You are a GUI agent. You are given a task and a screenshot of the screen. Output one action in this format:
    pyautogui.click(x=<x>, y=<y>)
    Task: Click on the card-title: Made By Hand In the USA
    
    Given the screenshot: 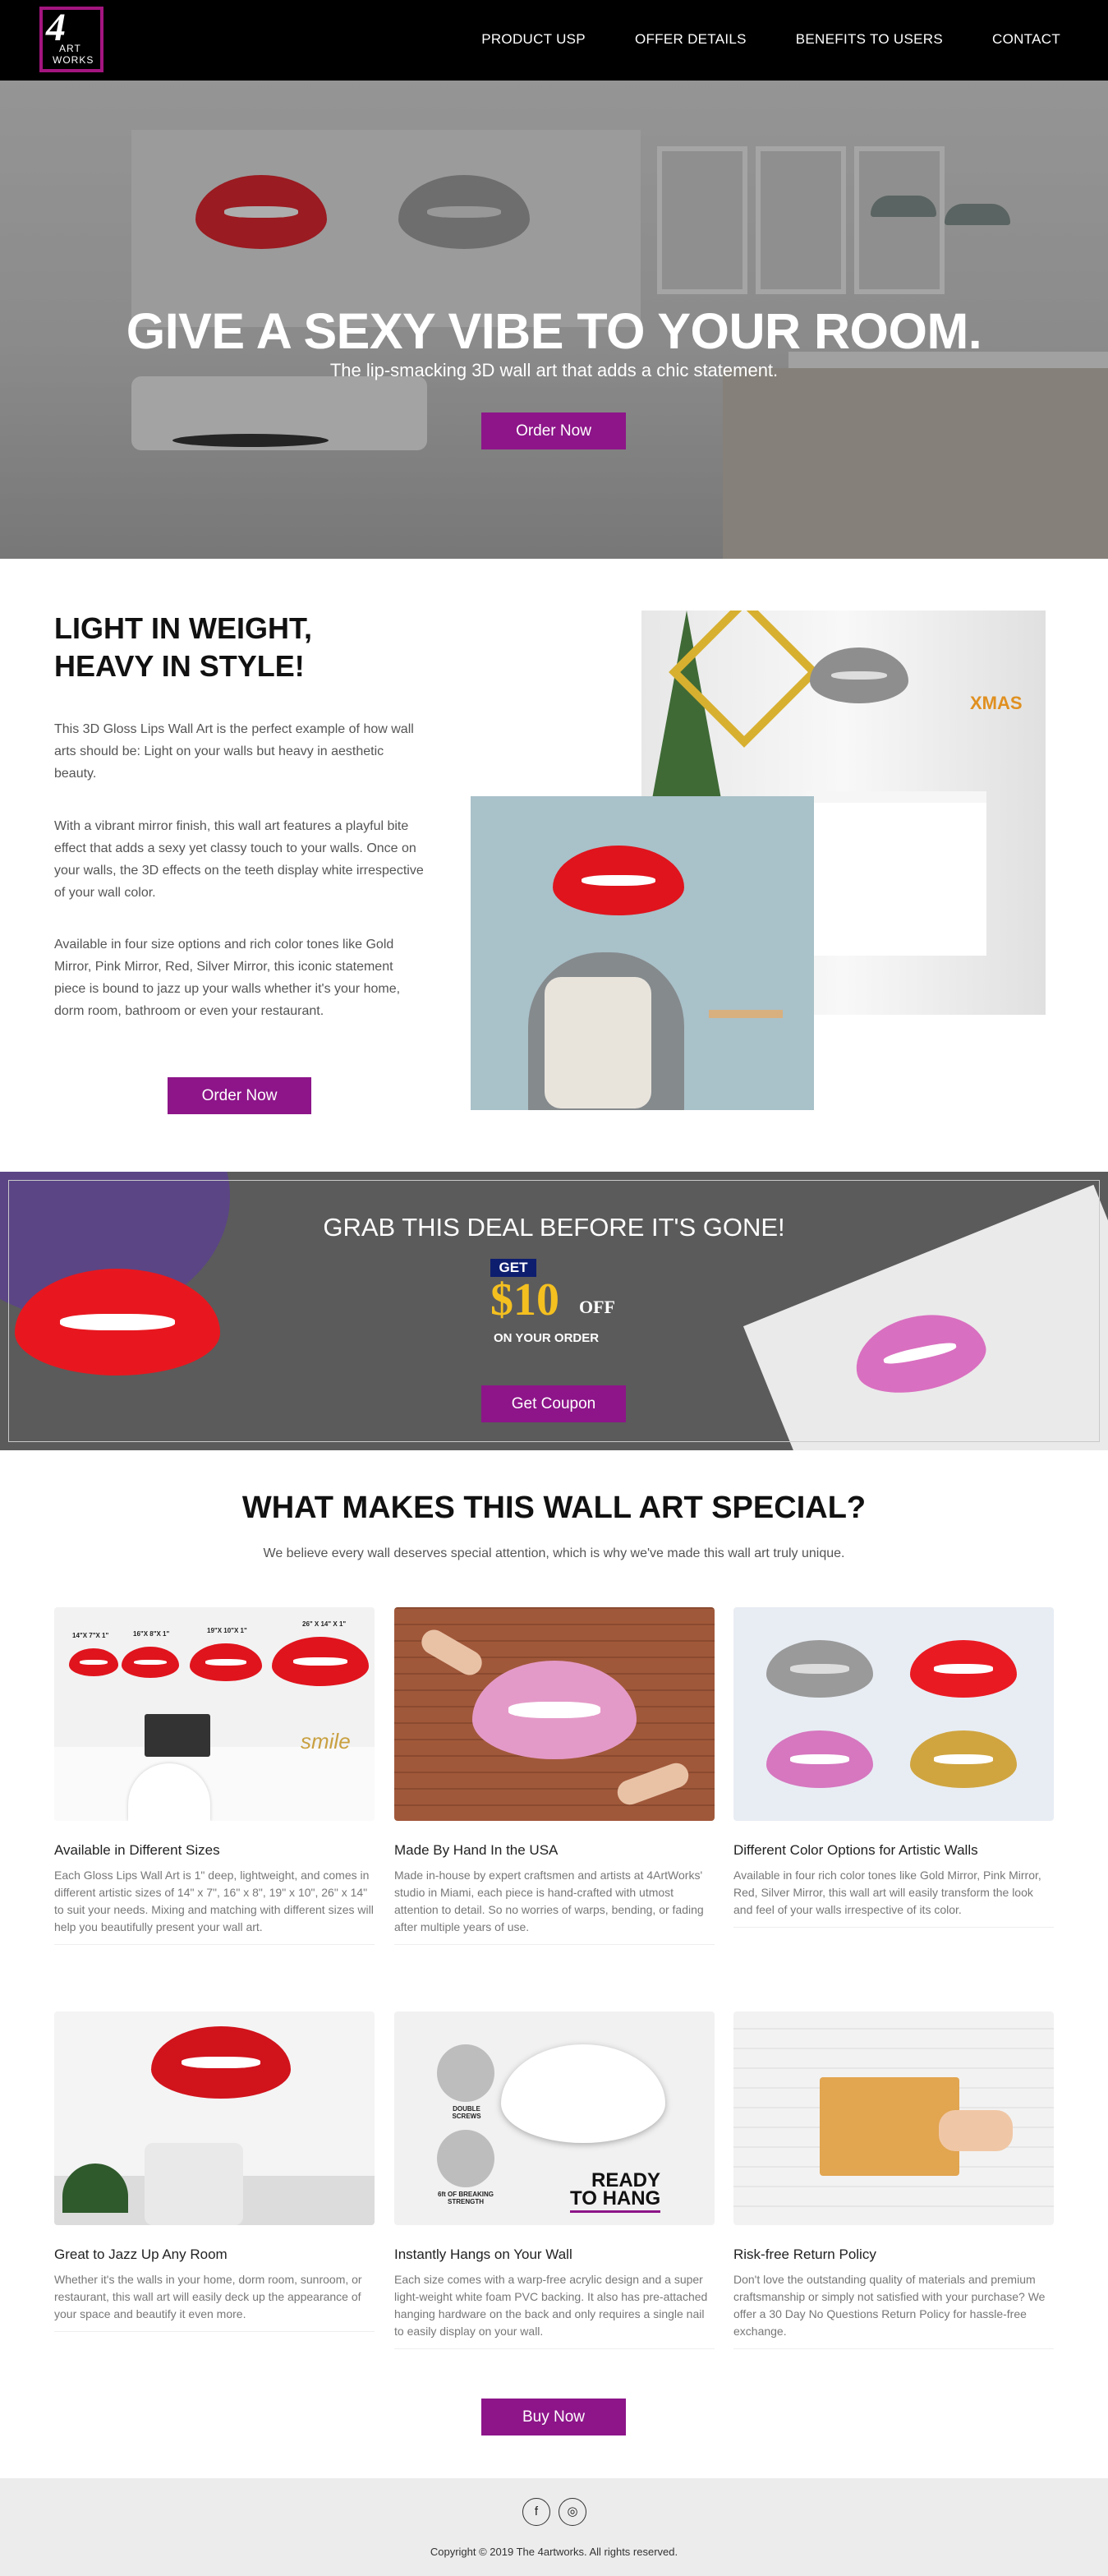 What is the action you would take?
    pyautogui.click(x=476, y=1850)
    